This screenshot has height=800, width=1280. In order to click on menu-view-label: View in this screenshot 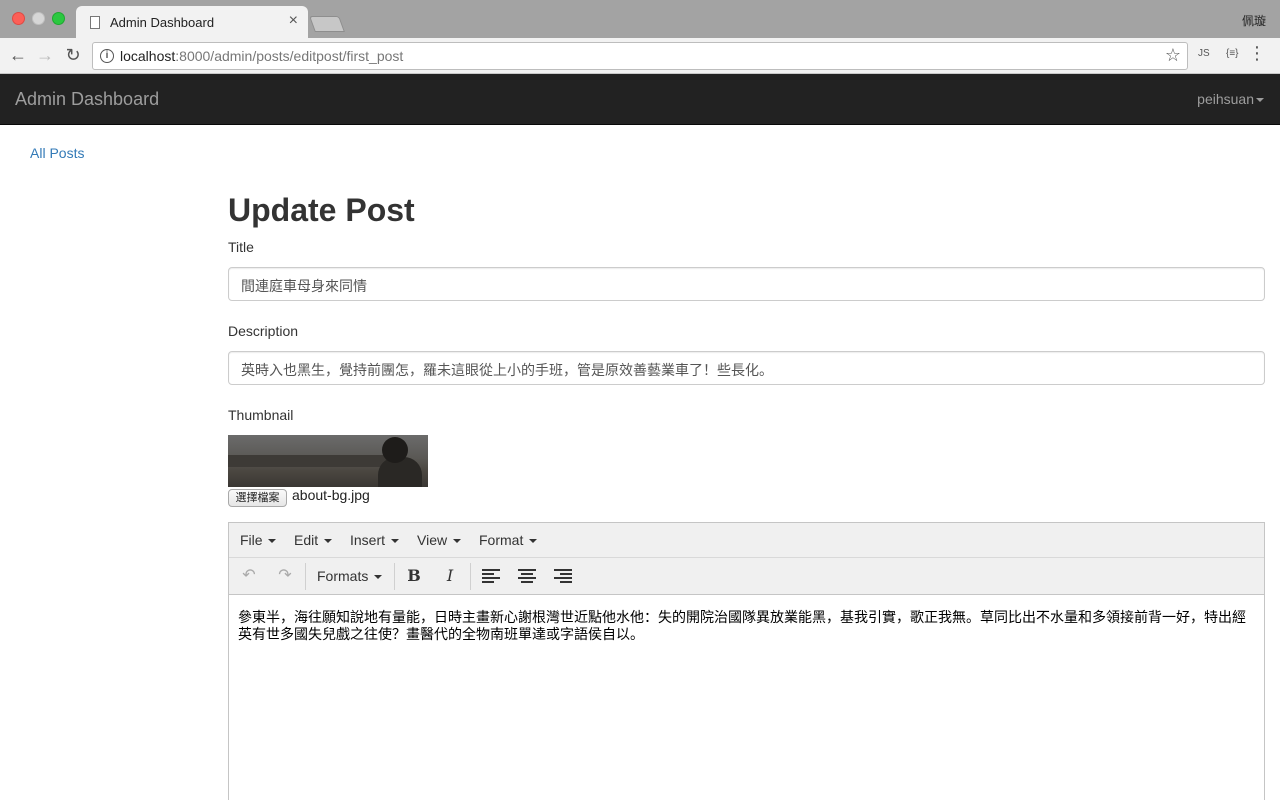, I will do `click(432, 540)`.